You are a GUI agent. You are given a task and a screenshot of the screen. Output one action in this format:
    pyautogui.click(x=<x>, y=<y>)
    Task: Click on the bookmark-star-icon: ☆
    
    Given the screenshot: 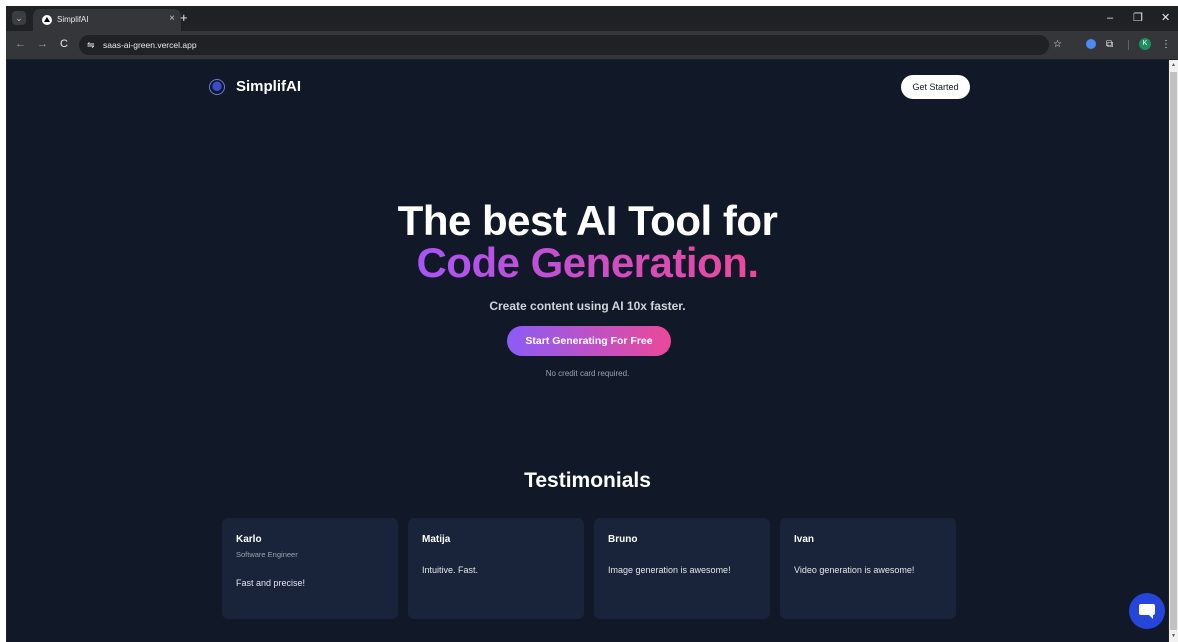 What is the action you would take?
    pyautogui.click(x=1057, y=45)
    